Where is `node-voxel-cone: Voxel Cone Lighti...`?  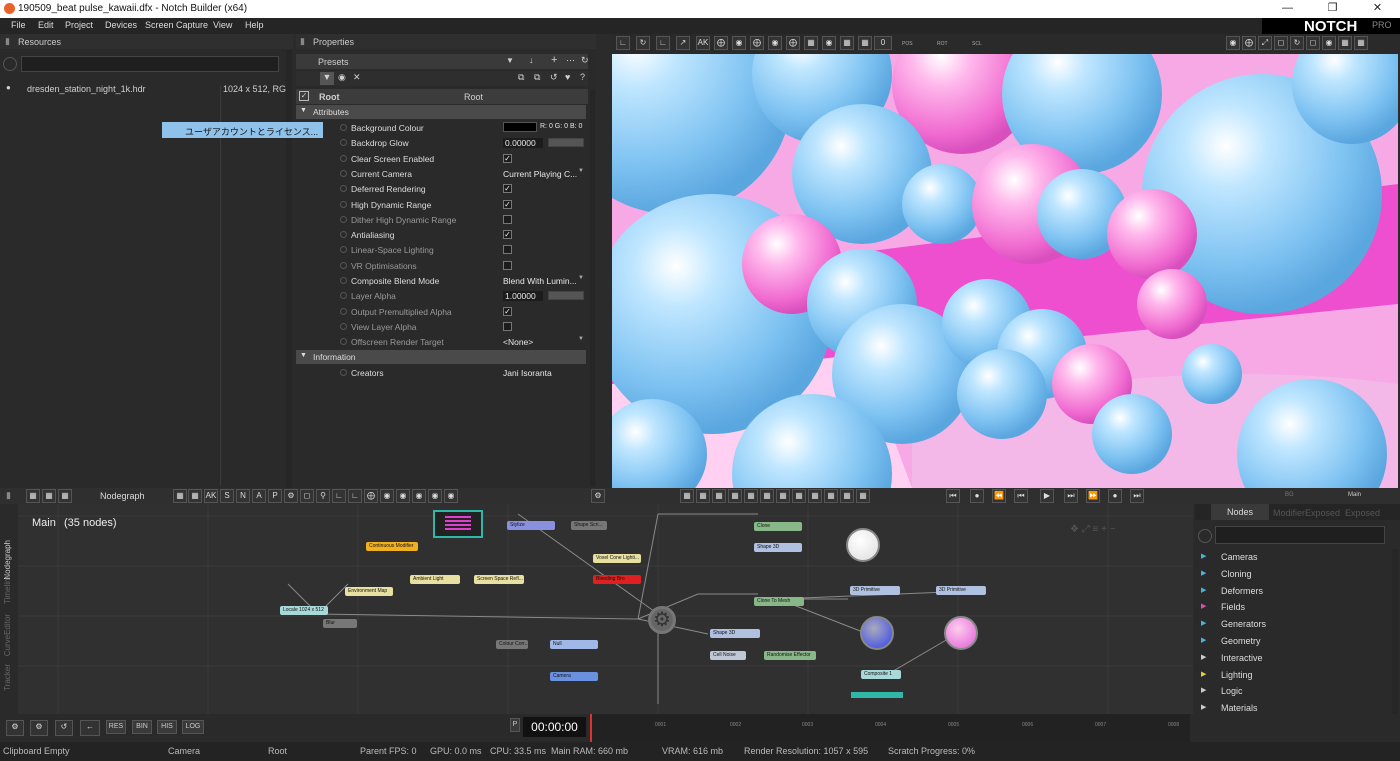
node-voxel-cone: Voxel Cone Lighti... is located at coordinates (617, 558).